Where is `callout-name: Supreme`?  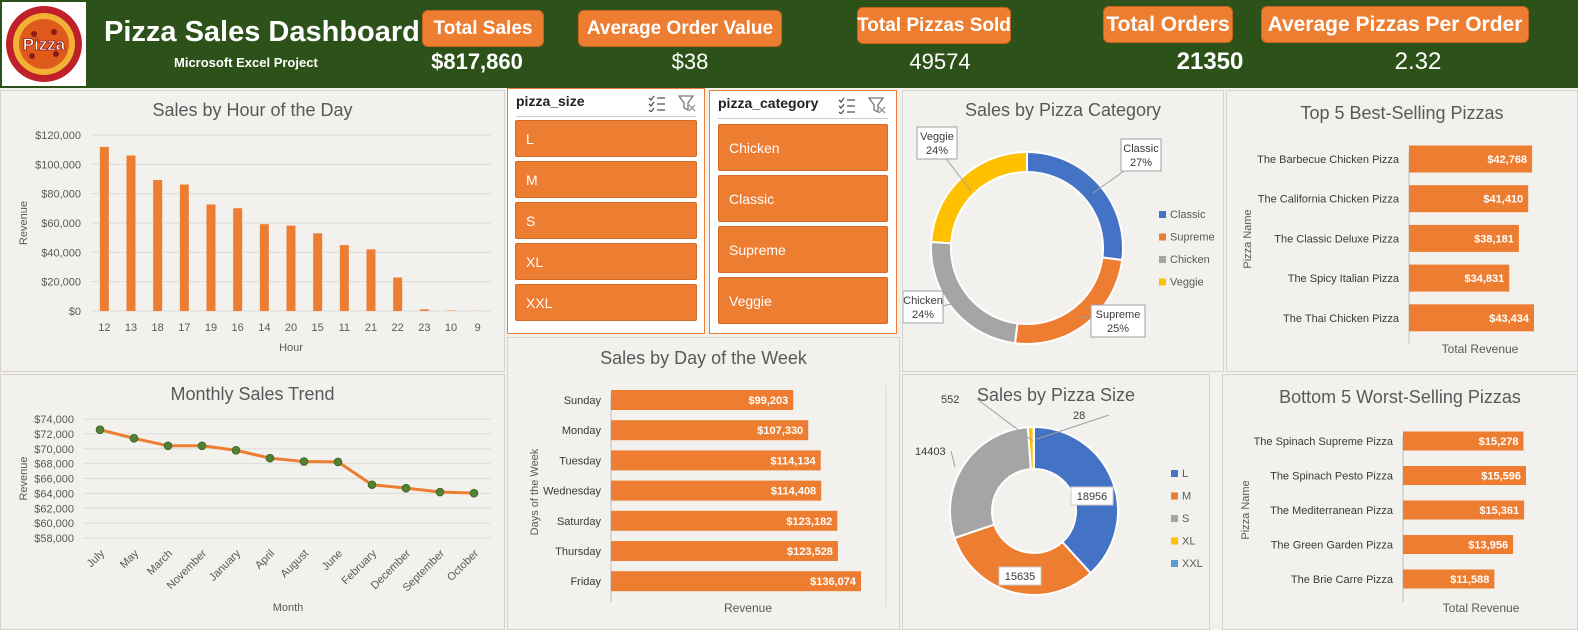
callout-name: Supreme is located at coordinates (1118, 315).